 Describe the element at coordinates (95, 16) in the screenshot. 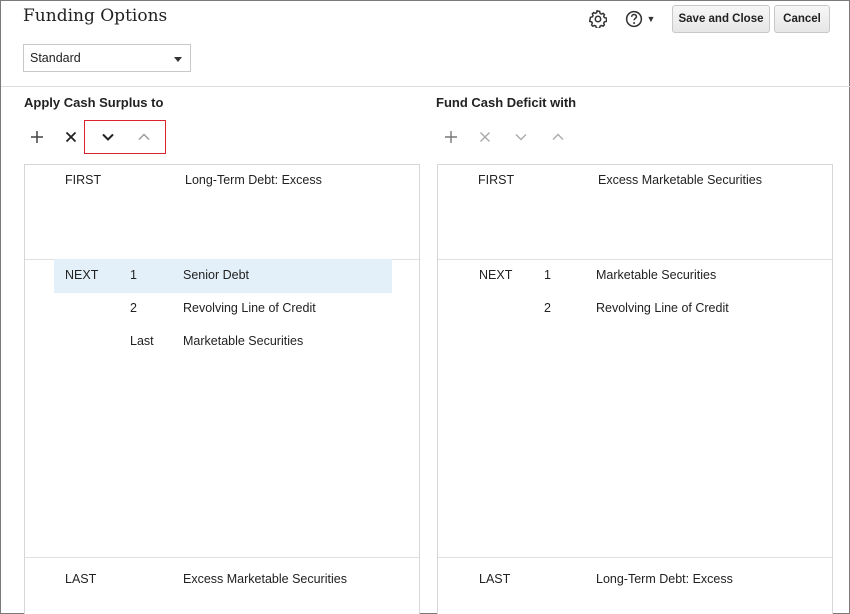

I see `page-title: Funding Options` at that location.